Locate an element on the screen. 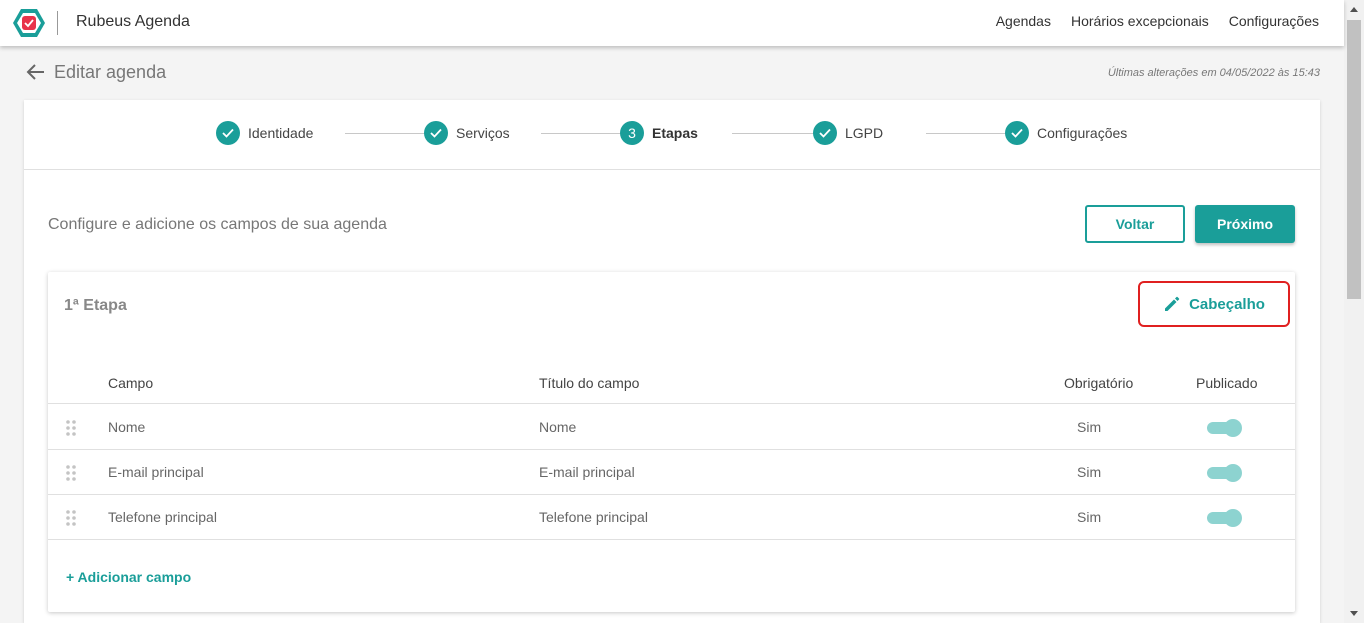  step-number: 3 is located at coordinates (632, 133).